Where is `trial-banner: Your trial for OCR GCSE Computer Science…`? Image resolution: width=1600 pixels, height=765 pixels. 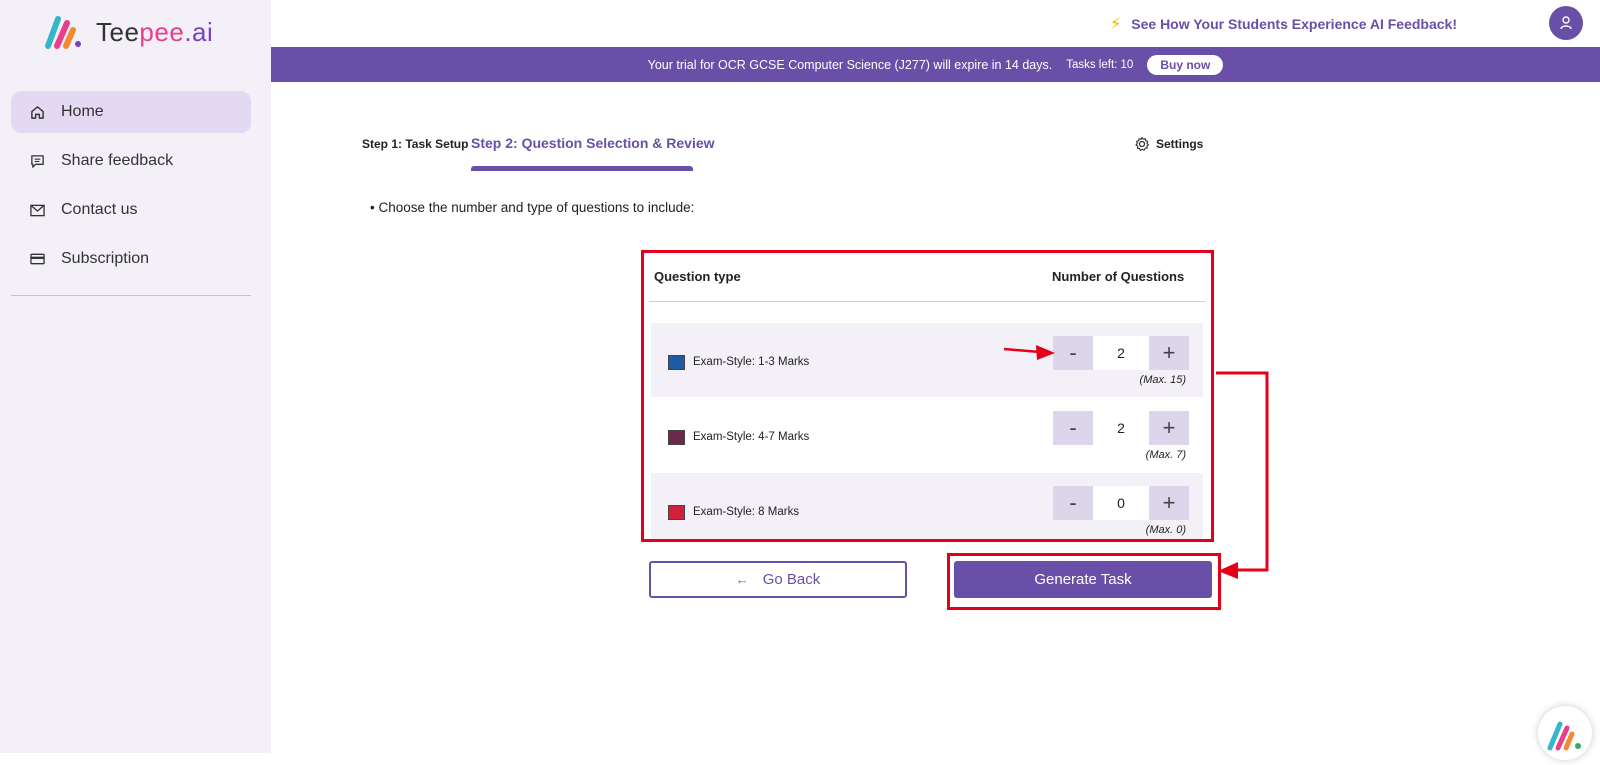 trial-banner: Your trial for OCR GCSE Computer Science… is located at coordinates (935, 64).